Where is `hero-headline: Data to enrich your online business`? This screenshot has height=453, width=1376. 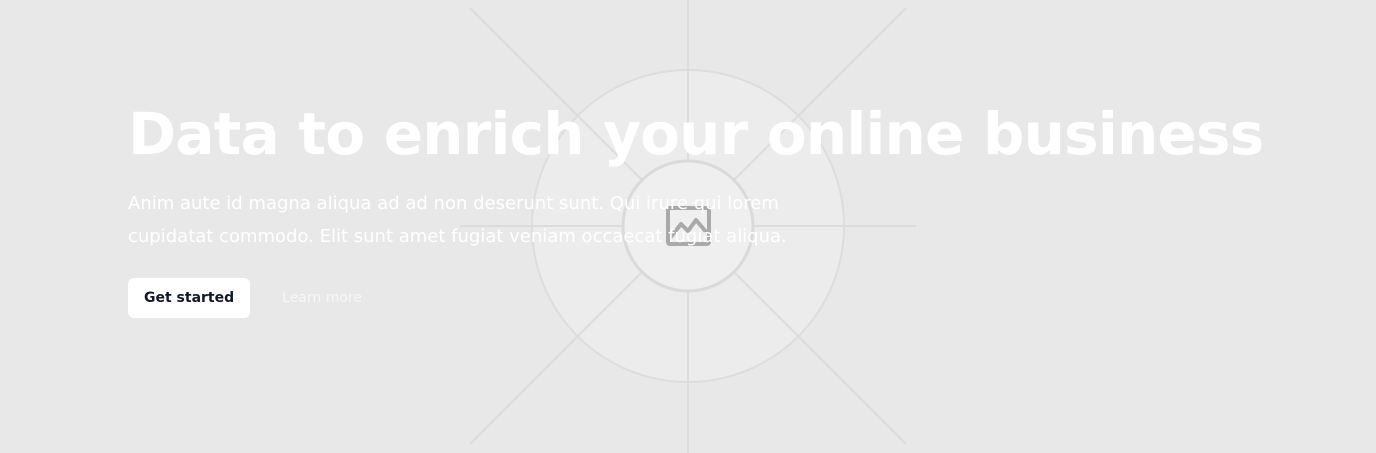
hero-headline: Data to enrich your online business is located at coordinates (696, 134).